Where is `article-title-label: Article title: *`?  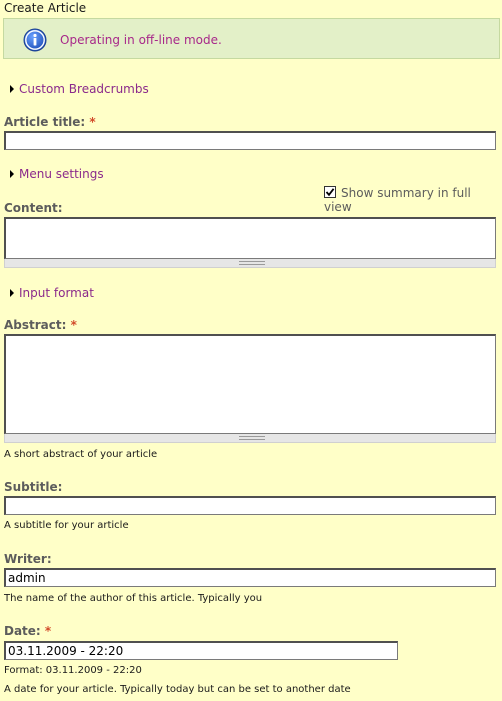
article-title-label: Article title: * is located at coordinates (50, 122).